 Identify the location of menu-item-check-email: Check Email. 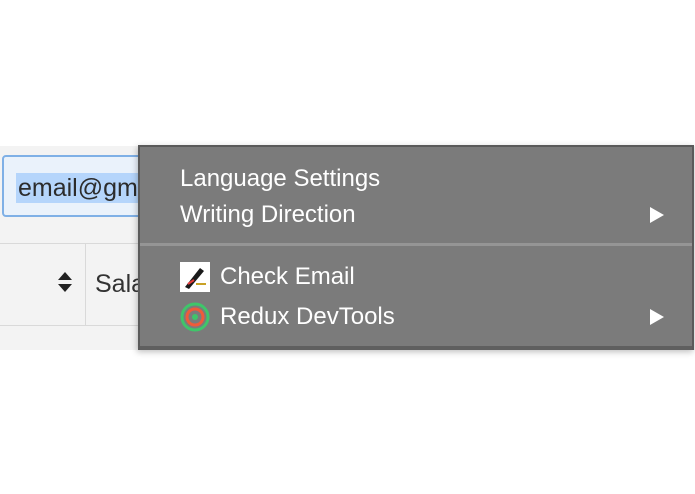
(416, 277).